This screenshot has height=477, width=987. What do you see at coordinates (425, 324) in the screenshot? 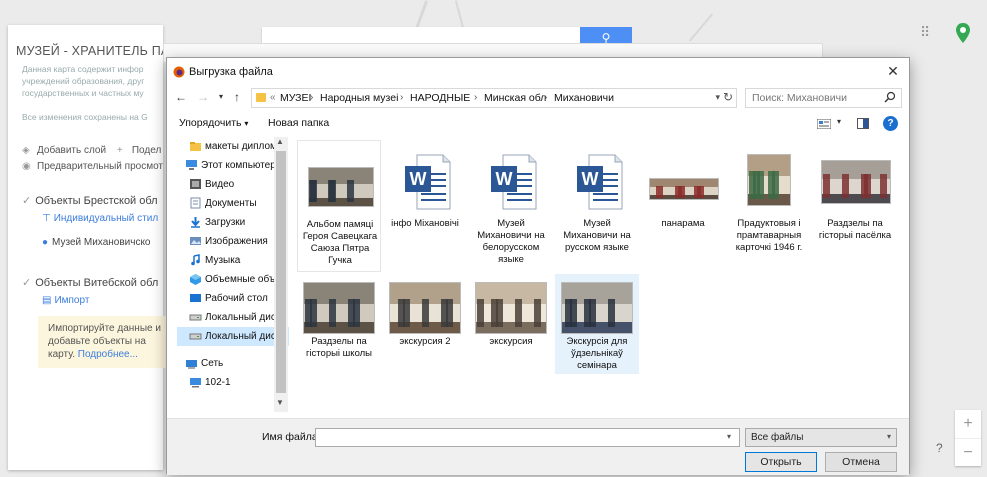
I see `file-item: экскурсия 2` at bounding box center [425, 324].